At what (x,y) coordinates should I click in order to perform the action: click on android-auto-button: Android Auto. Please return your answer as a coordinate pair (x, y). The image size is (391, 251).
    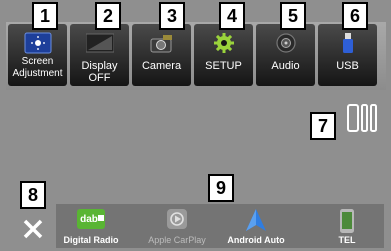
    Looking at the image, I should click on (256, 226).